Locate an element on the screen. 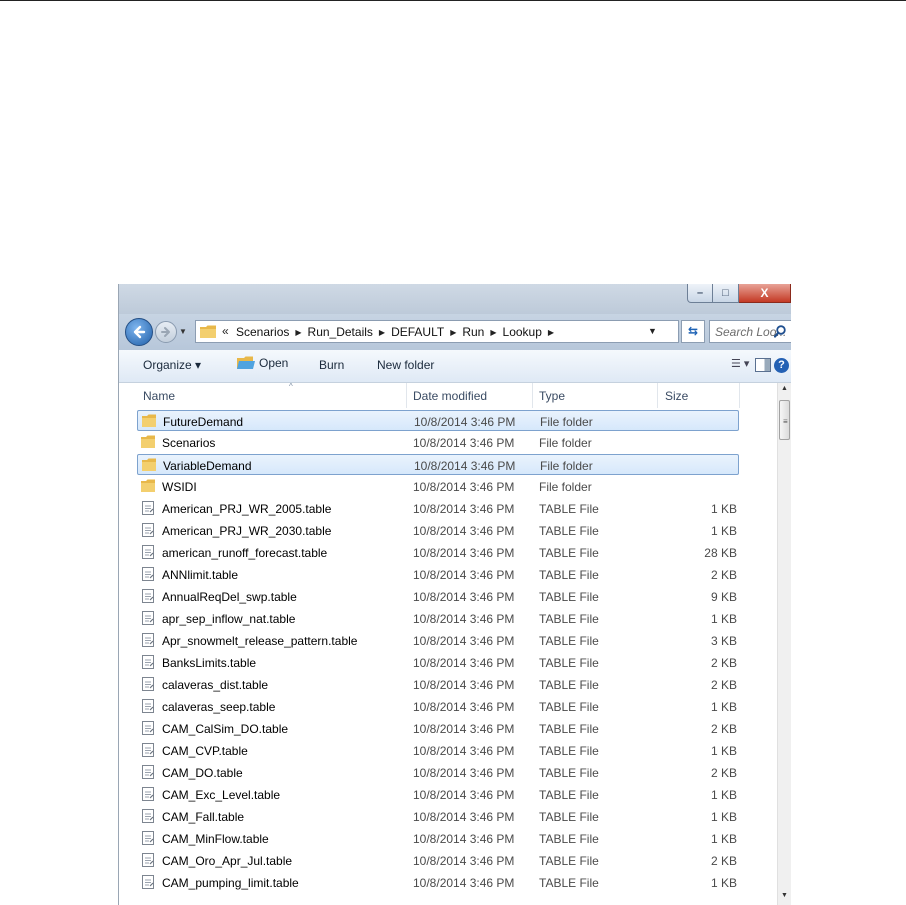 The height and width of the screenshot is (905, 906). file-type: File folder is located at coordinates (565, 487).